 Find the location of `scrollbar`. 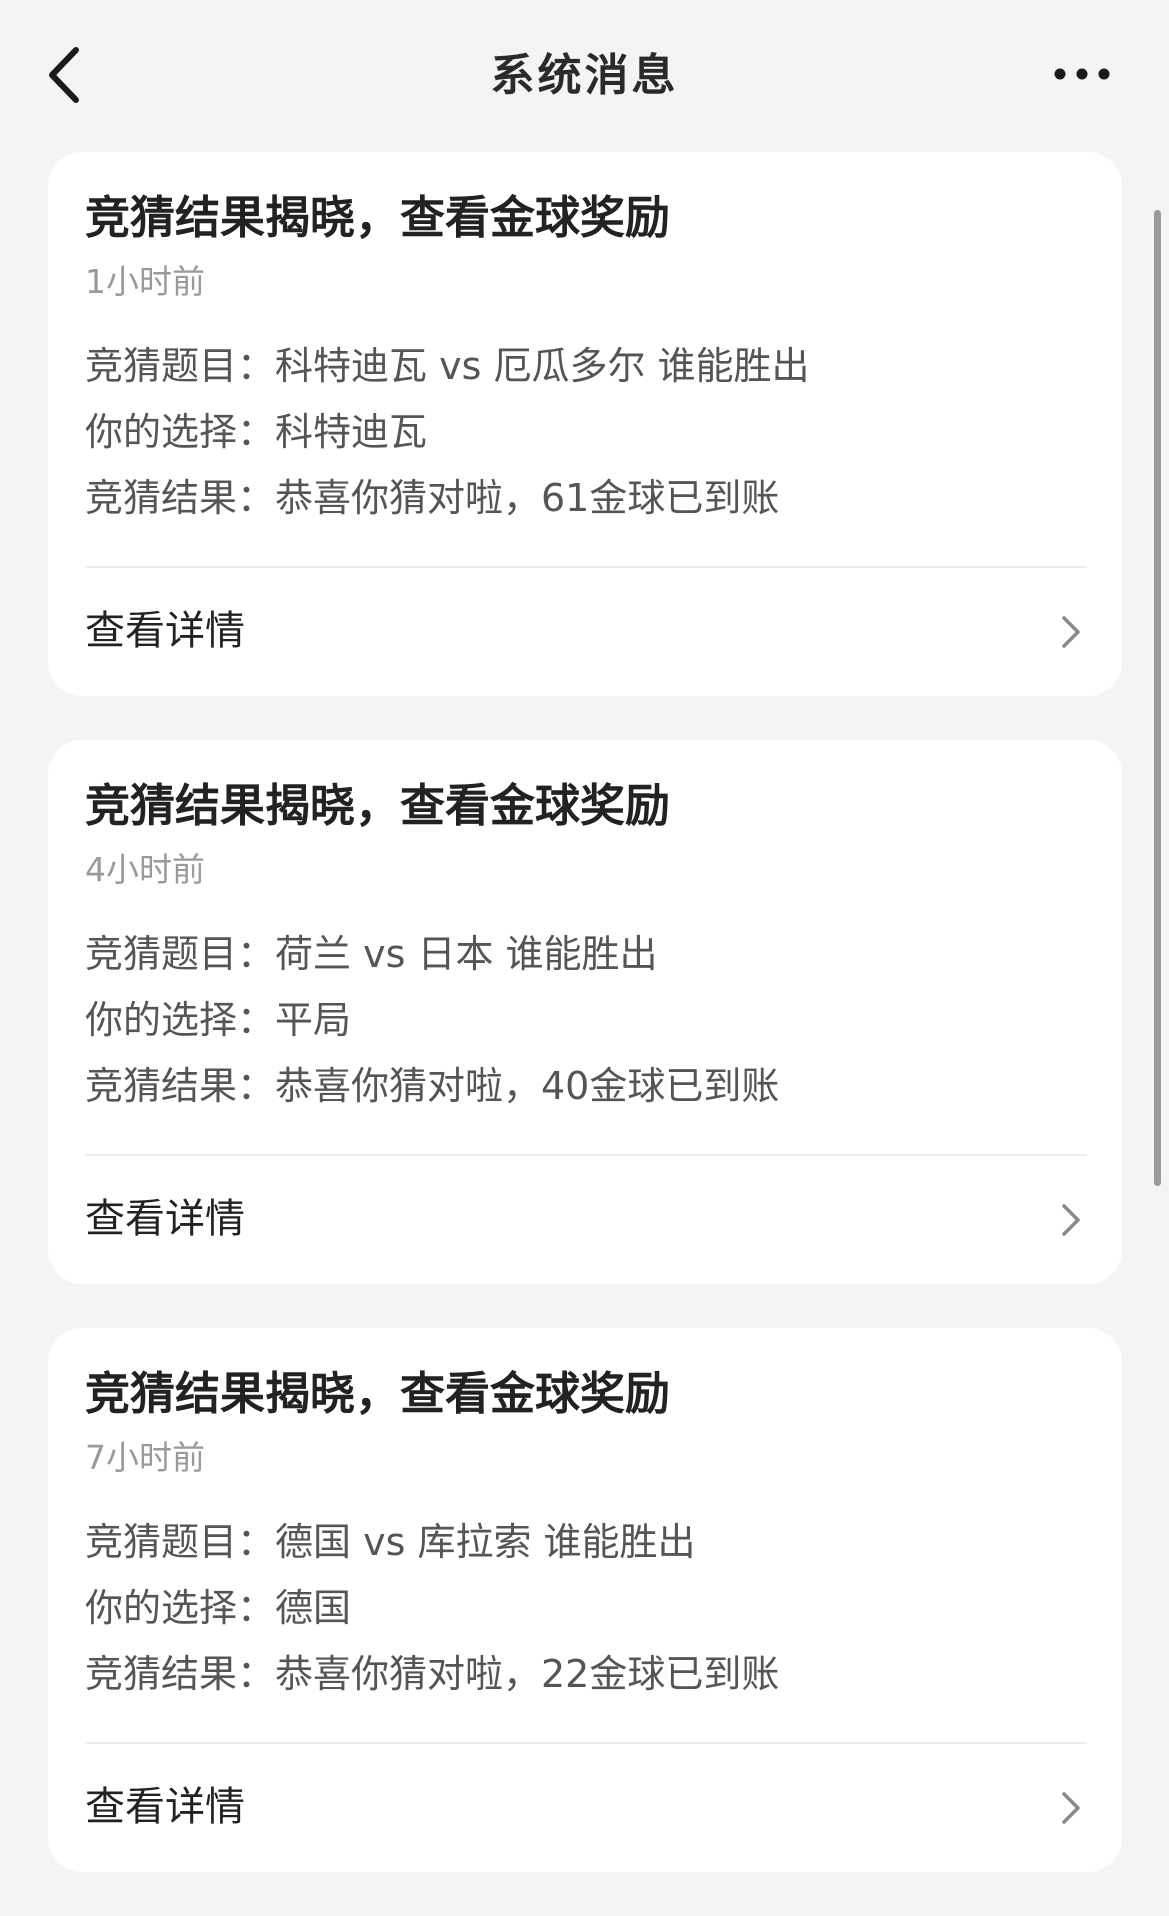

scrollbar is located at coordinates (1157, 698).